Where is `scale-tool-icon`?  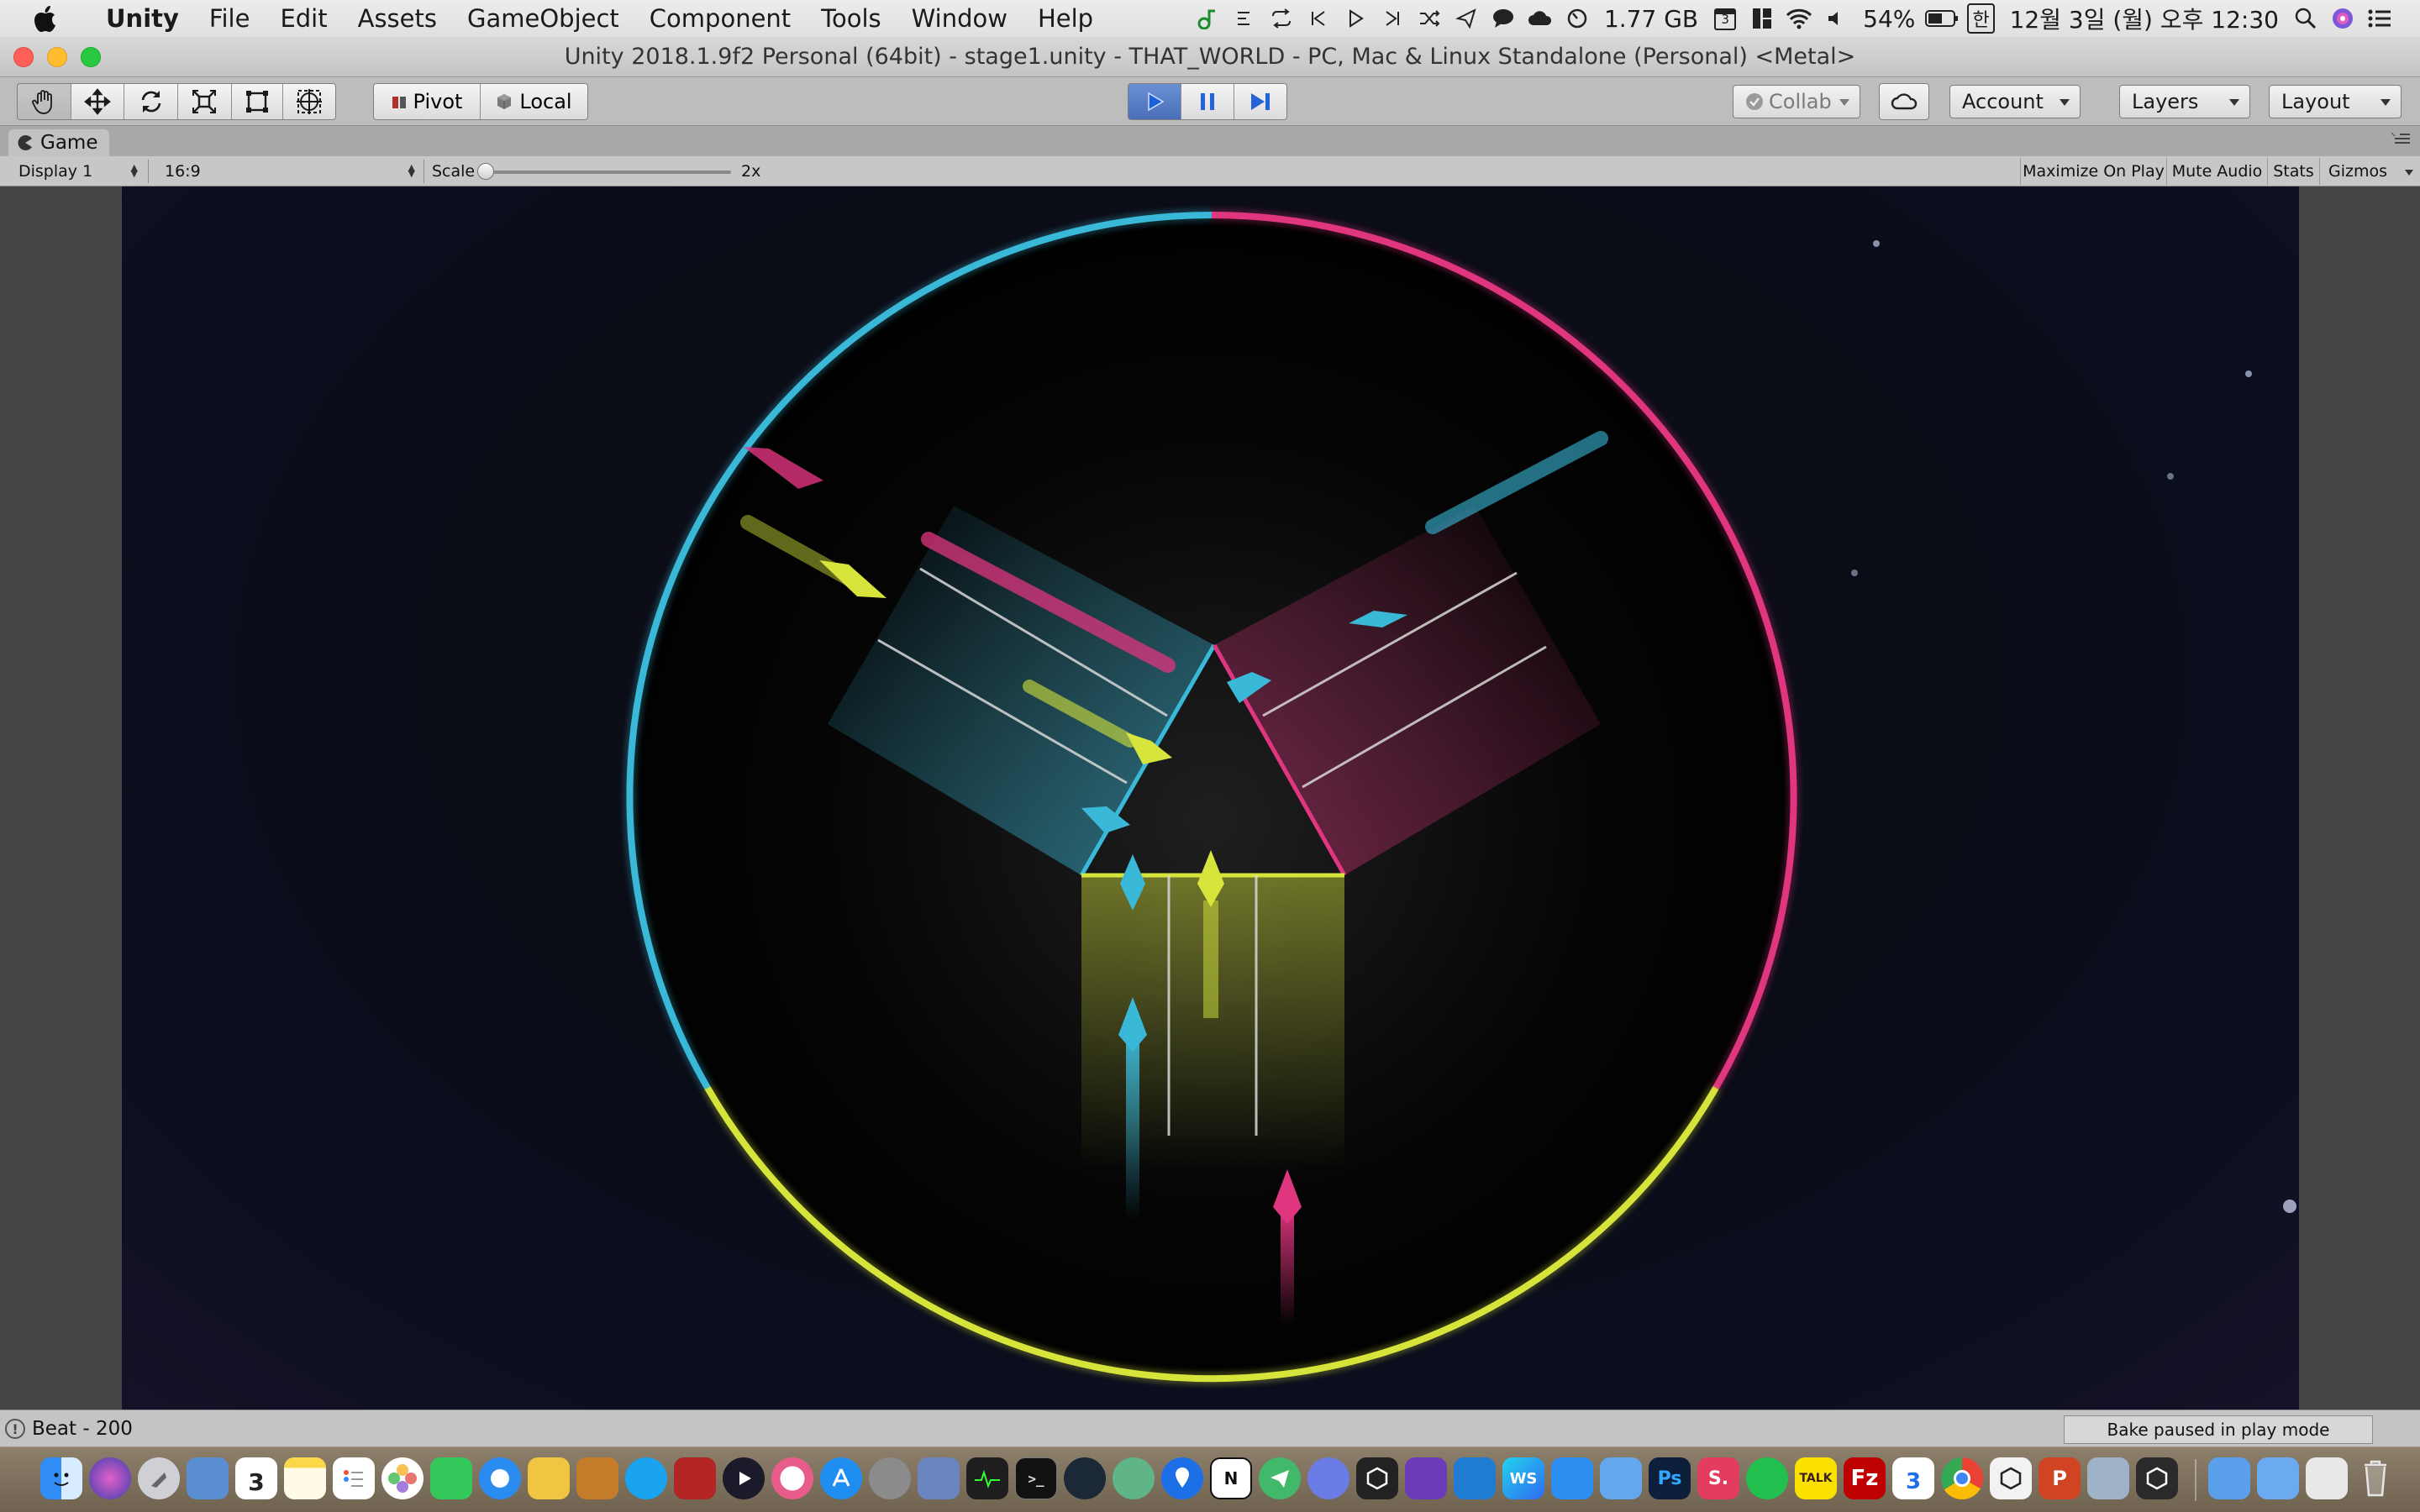 scale-tool-icon is located at coordinates (204, 101).